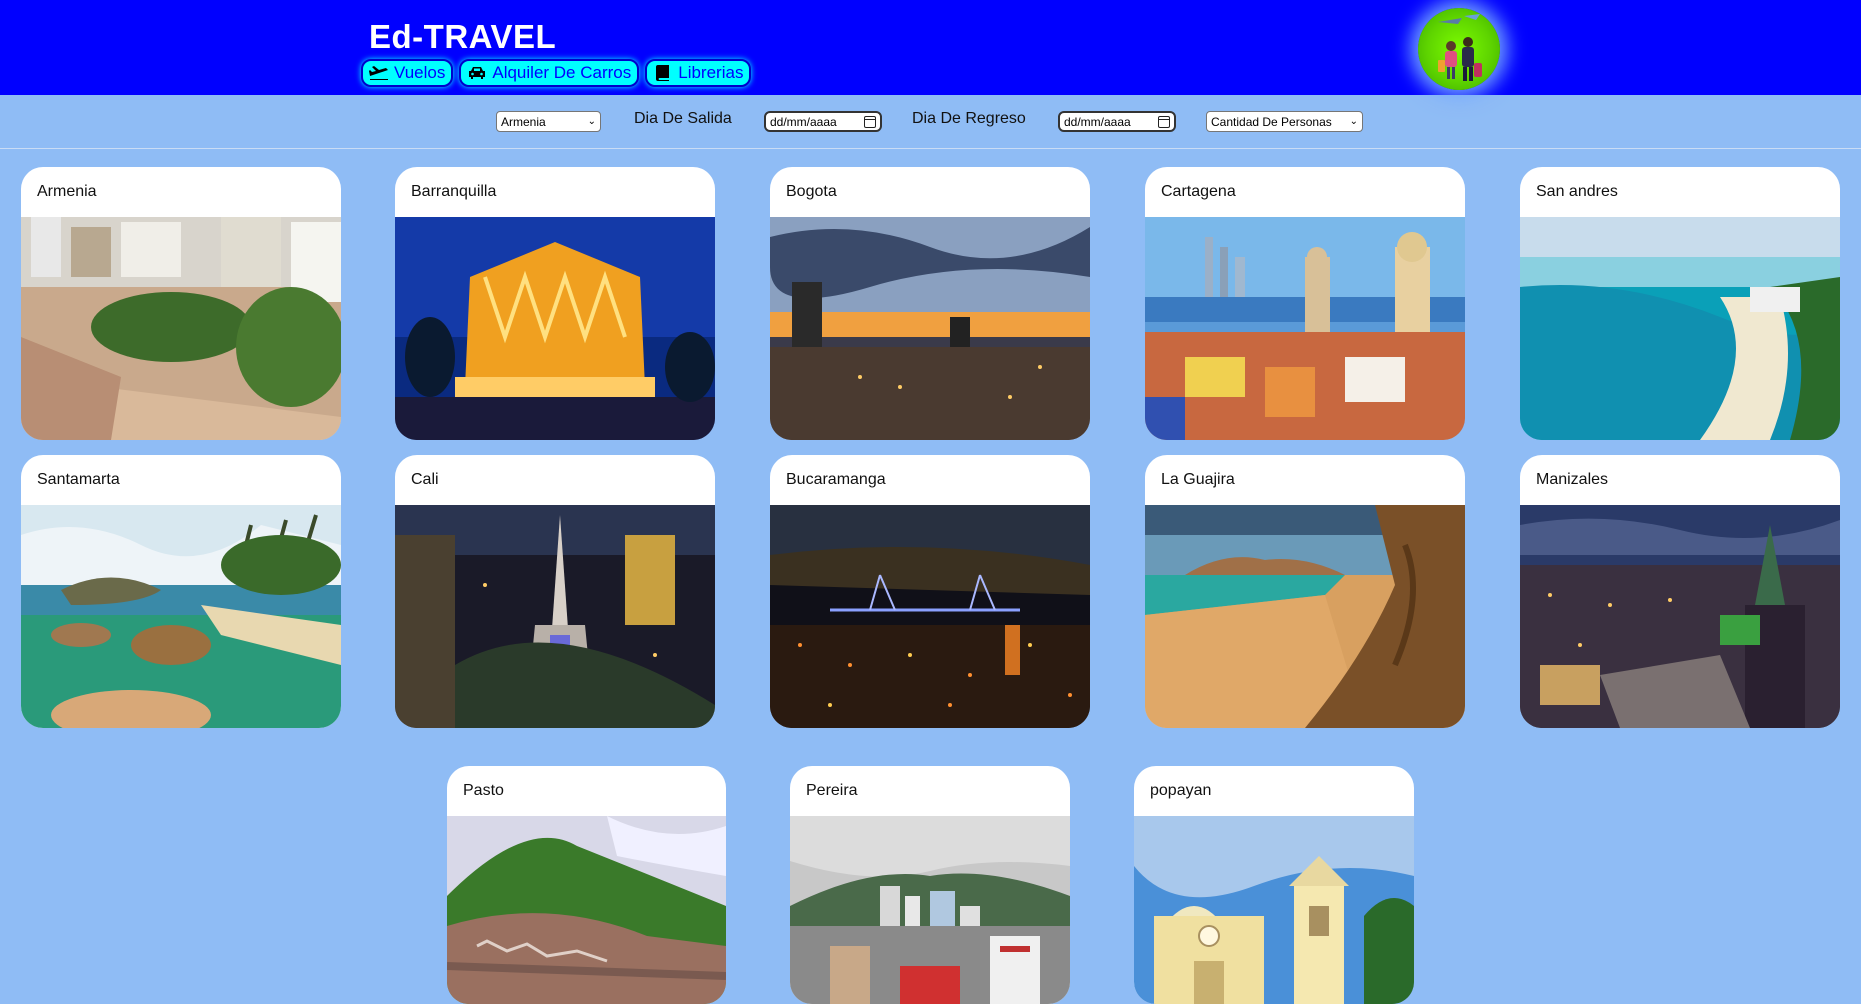 The image size is (1861, 1004). Describe the element at coordinates (836, 479) in the screenshot. I see `city-card-title: Bucaramanga` at that location.